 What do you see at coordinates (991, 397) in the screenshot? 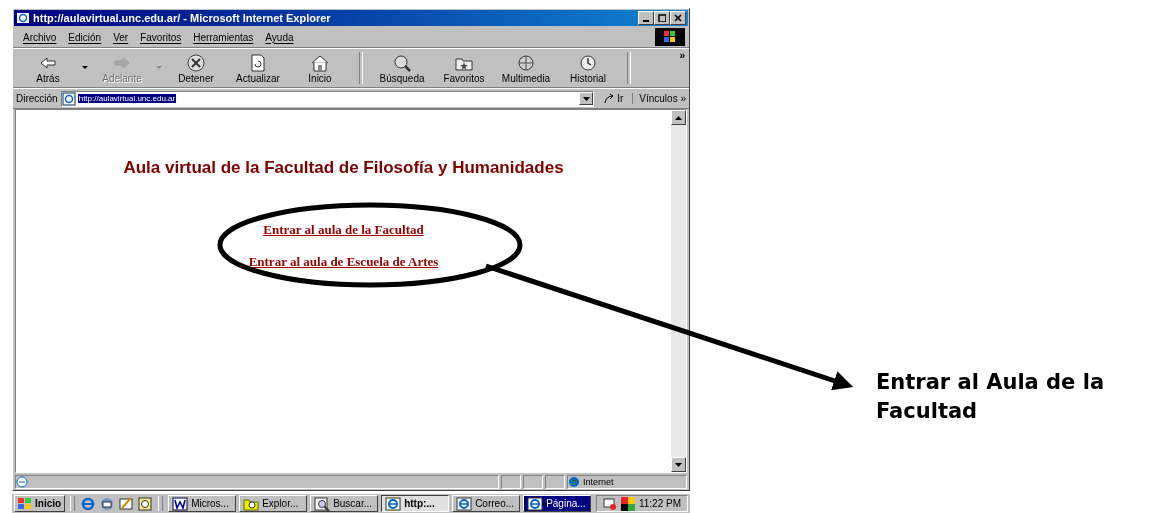
I see `callout-text: Entrar al Aula de la Facultad` at bounding box center [991, 397].